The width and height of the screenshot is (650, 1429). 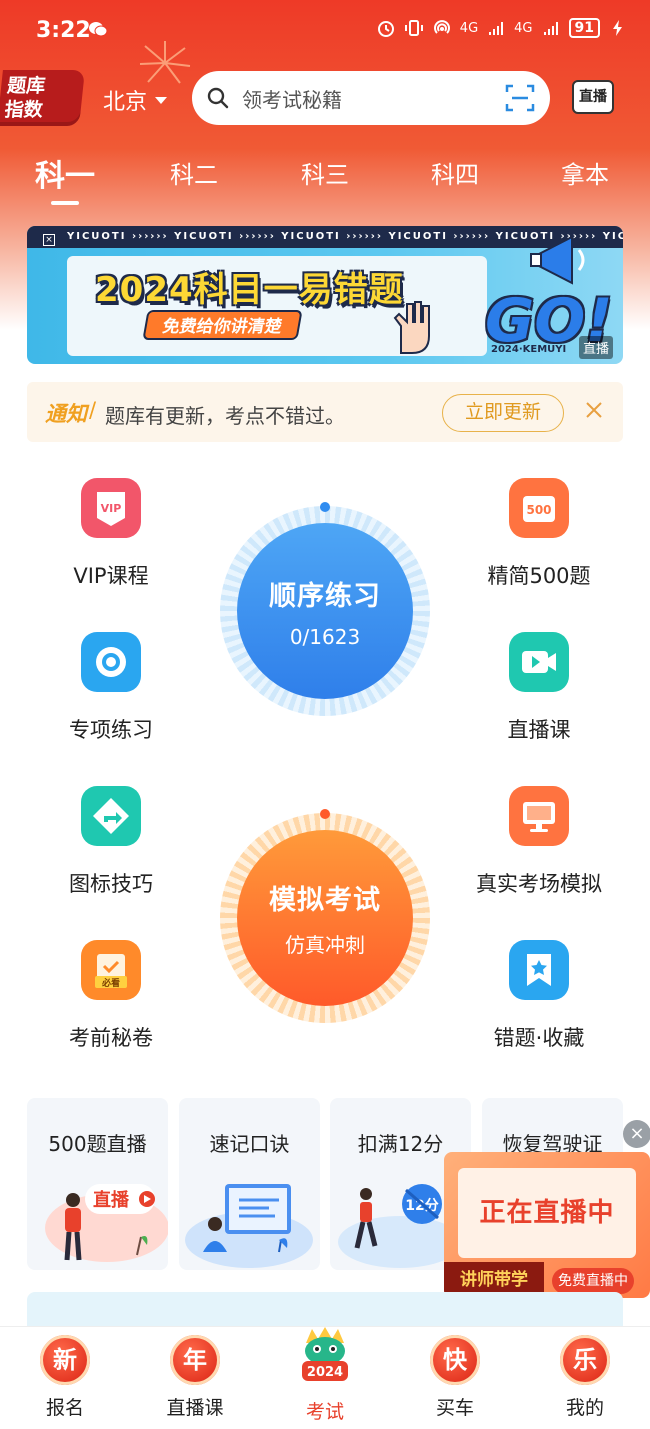 I want to click on new-year-badge-icon: 乐, so click(x=585, y=1360).